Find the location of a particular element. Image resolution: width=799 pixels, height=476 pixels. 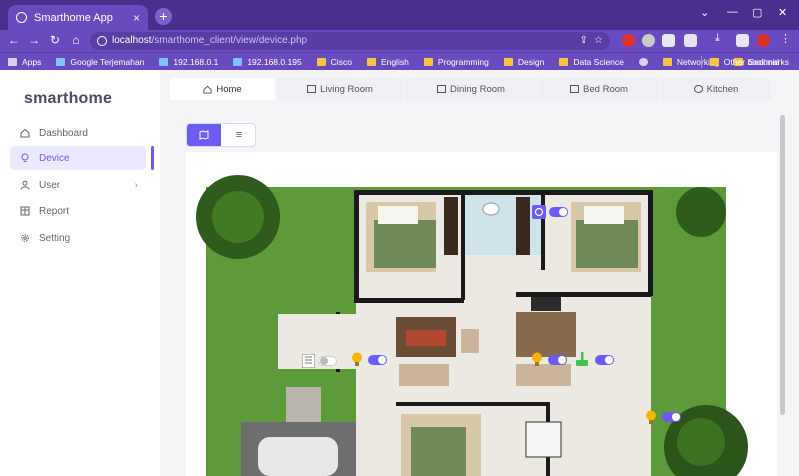

browser-tab: Smarthome App × is located at coordinates (78, 17).